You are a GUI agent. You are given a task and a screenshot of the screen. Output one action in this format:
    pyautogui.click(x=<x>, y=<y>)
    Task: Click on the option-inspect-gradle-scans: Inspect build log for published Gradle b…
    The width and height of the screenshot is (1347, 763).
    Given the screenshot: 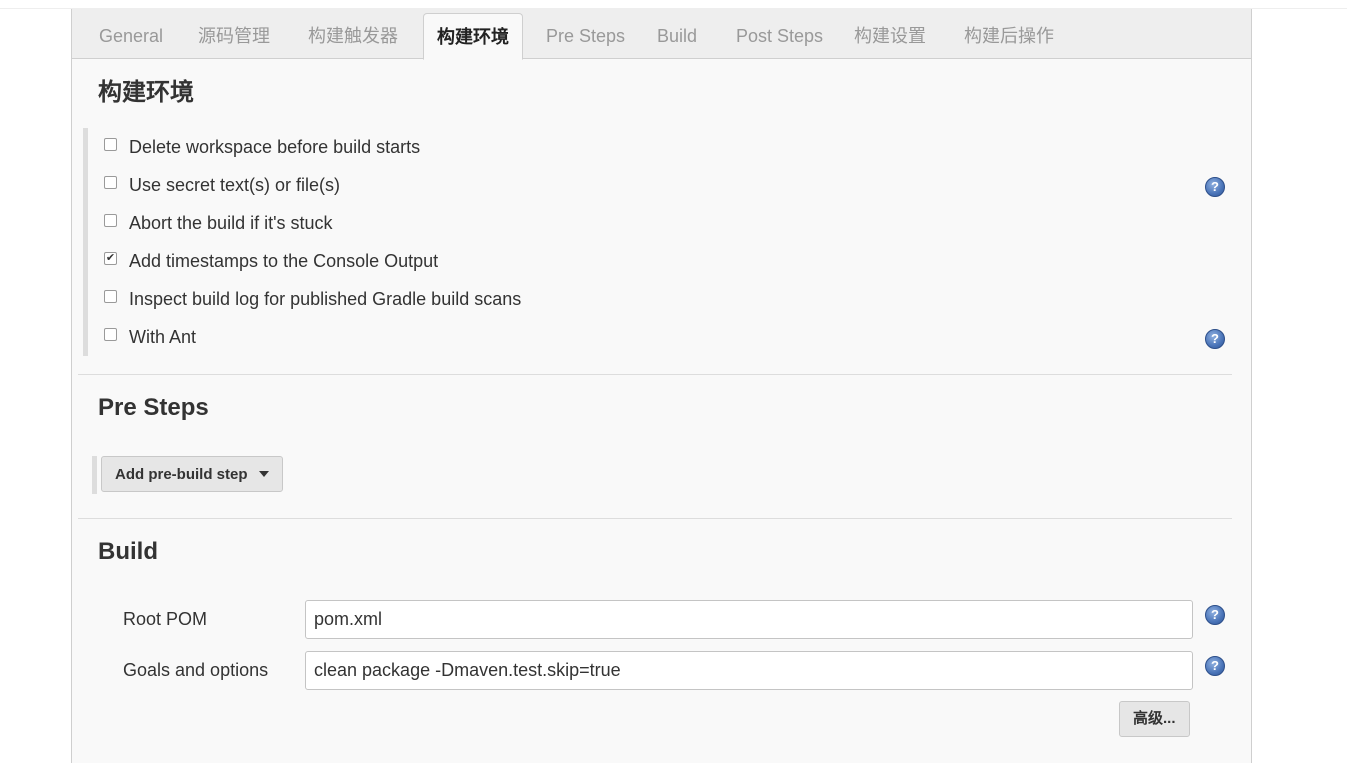 What is the action you would take?
    pyautogui.click(x=312, y=299)
    